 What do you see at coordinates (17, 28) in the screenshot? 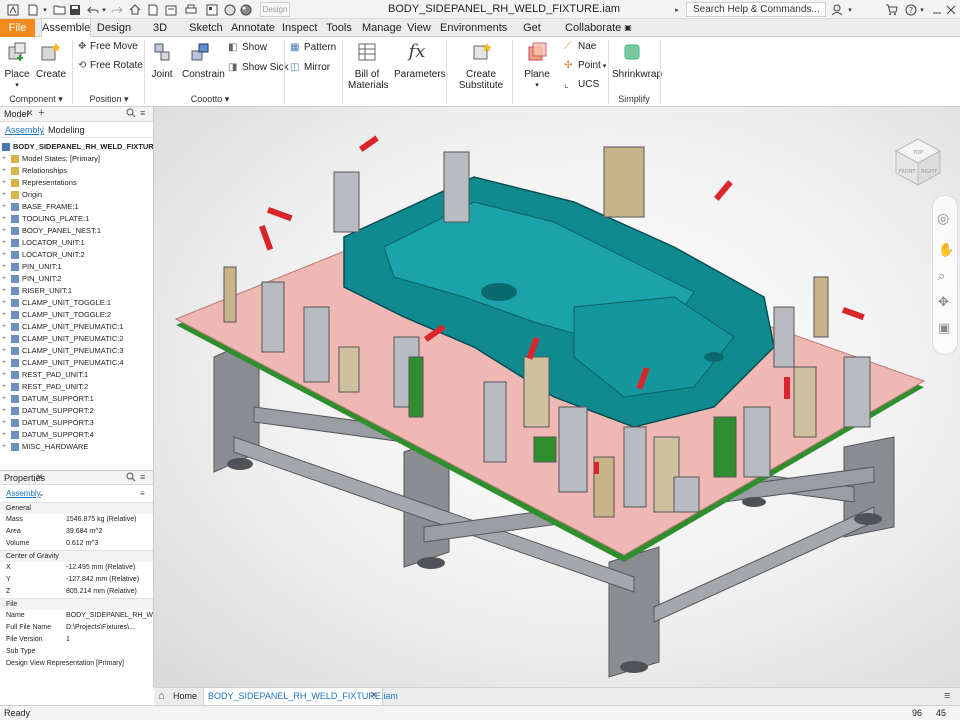
I see `tab-file: File` at bounding box center [17, 28].